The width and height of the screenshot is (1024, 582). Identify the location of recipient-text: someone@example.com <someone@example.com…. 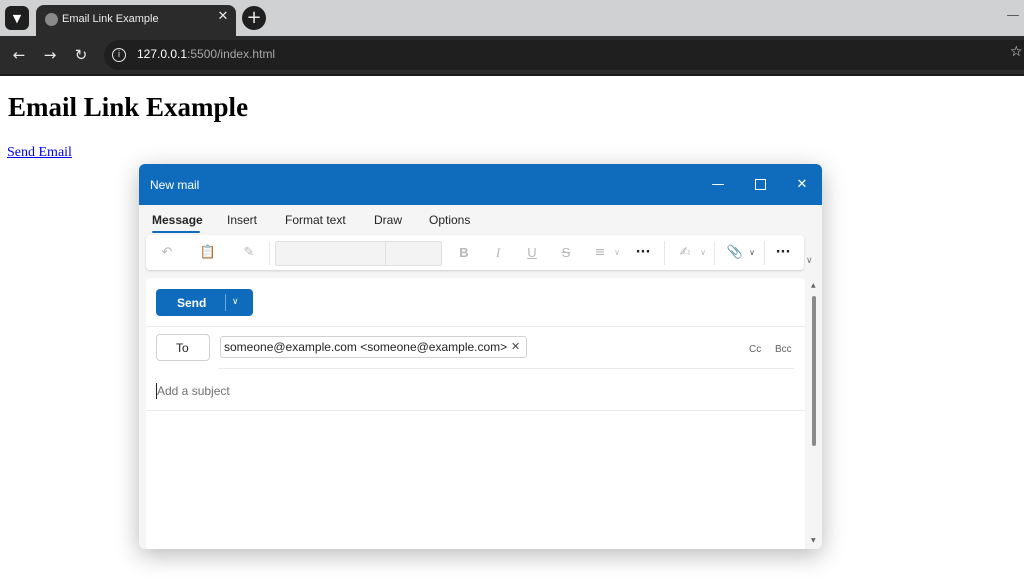
(366, 347).